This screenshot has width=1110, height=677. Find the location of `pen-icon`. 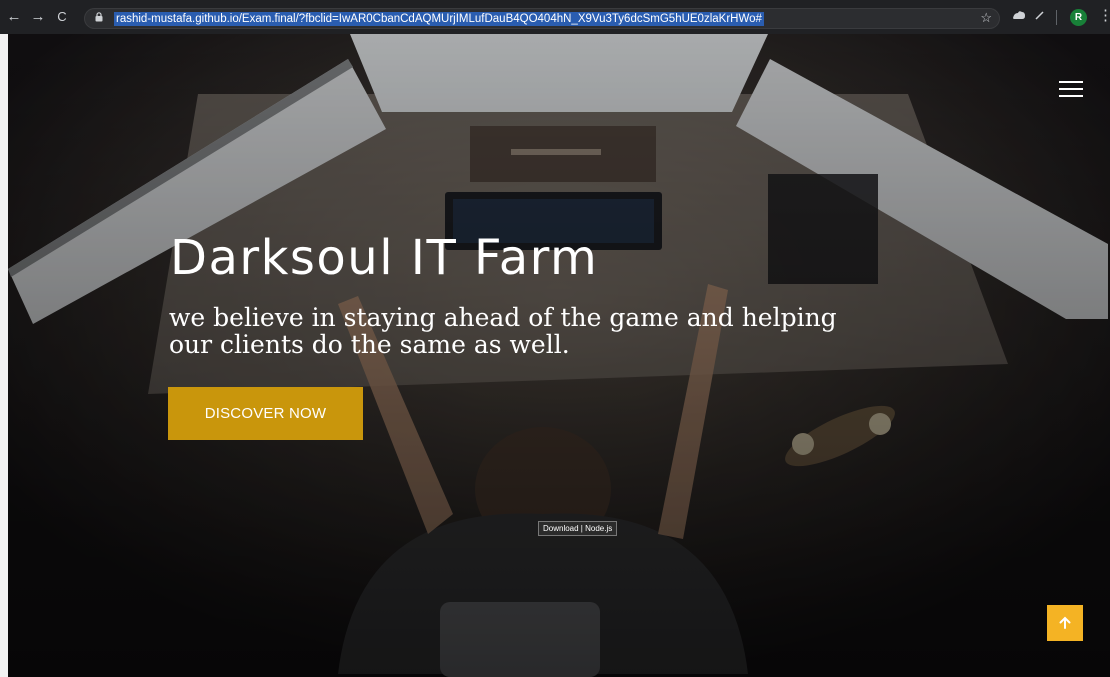

pen-icon is located at coordinates (1040, 16).